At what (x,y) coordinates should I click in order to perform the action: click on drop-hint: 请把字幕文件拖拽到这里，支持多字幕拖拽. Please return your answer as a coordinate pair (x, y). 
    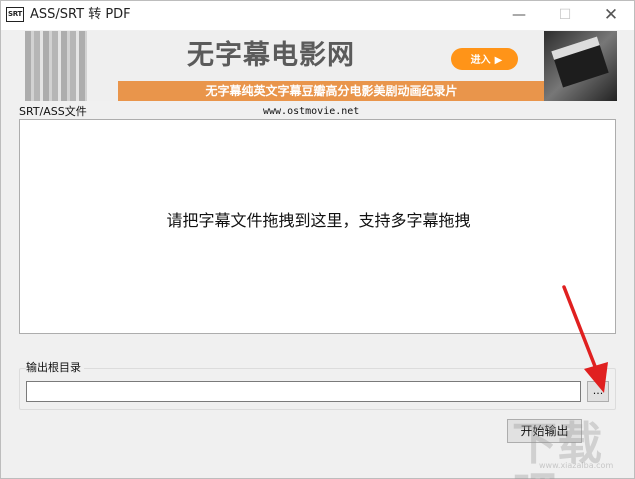
    Looking at the image, I should click on (318, 220).